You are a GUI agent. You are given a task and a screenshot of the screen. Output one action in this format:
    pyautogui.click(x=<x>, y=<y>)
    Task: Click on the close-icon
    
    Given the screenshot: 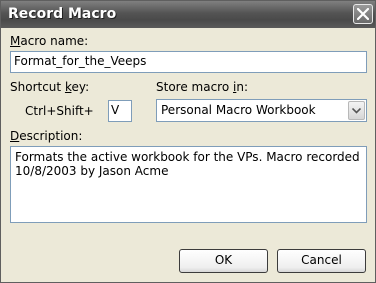 What is the action you would take?
    pyautogui.click(x=363, y=14)
    